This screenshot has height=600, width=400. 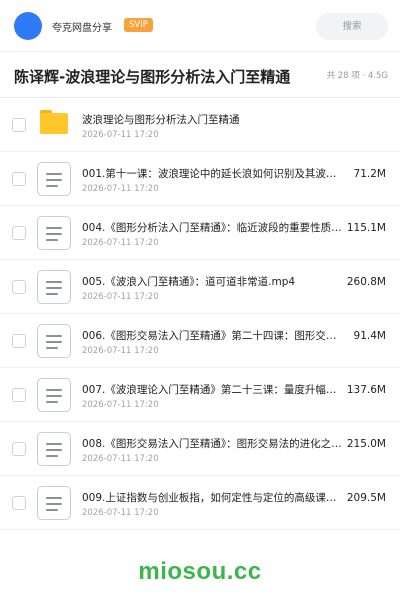 What do you see at coordinates (369, 174) in the screenshot?
I see `item-size: 71.2M` at bounding box center [369, 174].